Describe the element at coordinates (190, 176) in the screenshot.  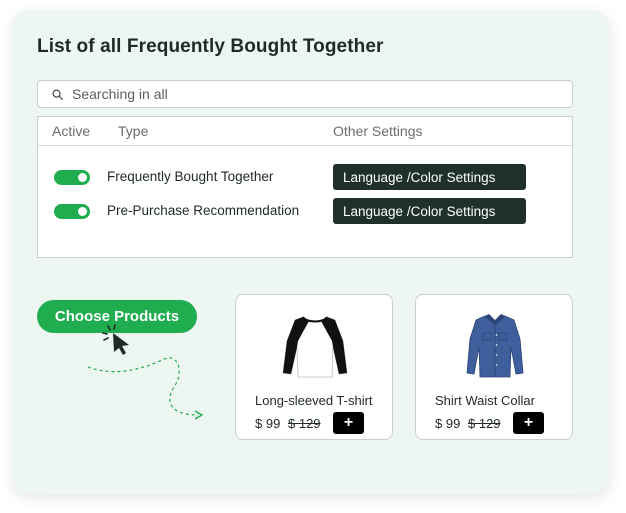
I see `row-type: Frequently Bought Together` at that location.